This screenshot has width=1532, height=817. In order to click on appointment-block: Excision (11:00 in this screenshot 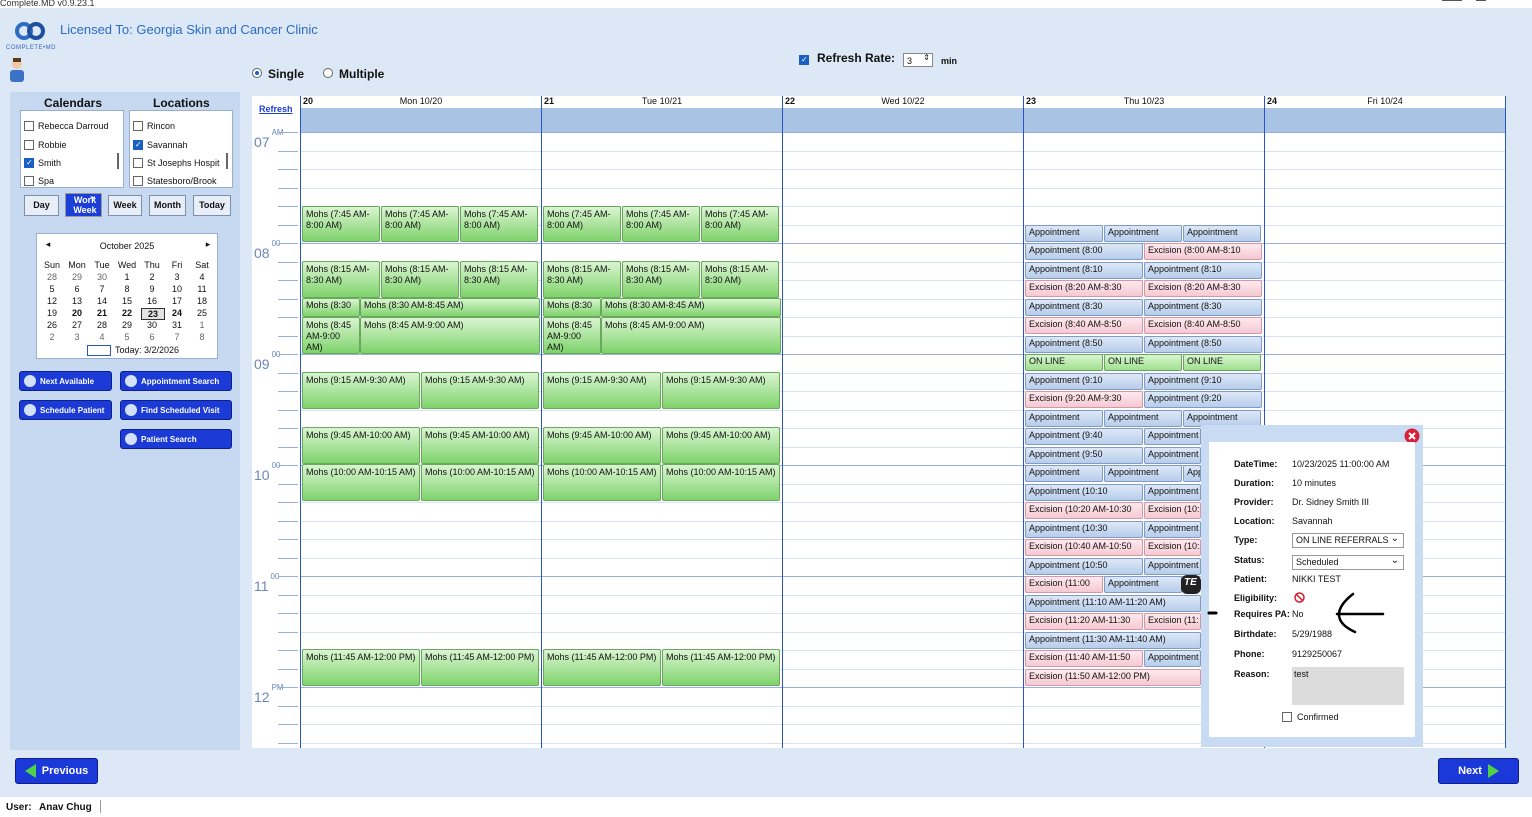, I will do `click(1064, 584)`.